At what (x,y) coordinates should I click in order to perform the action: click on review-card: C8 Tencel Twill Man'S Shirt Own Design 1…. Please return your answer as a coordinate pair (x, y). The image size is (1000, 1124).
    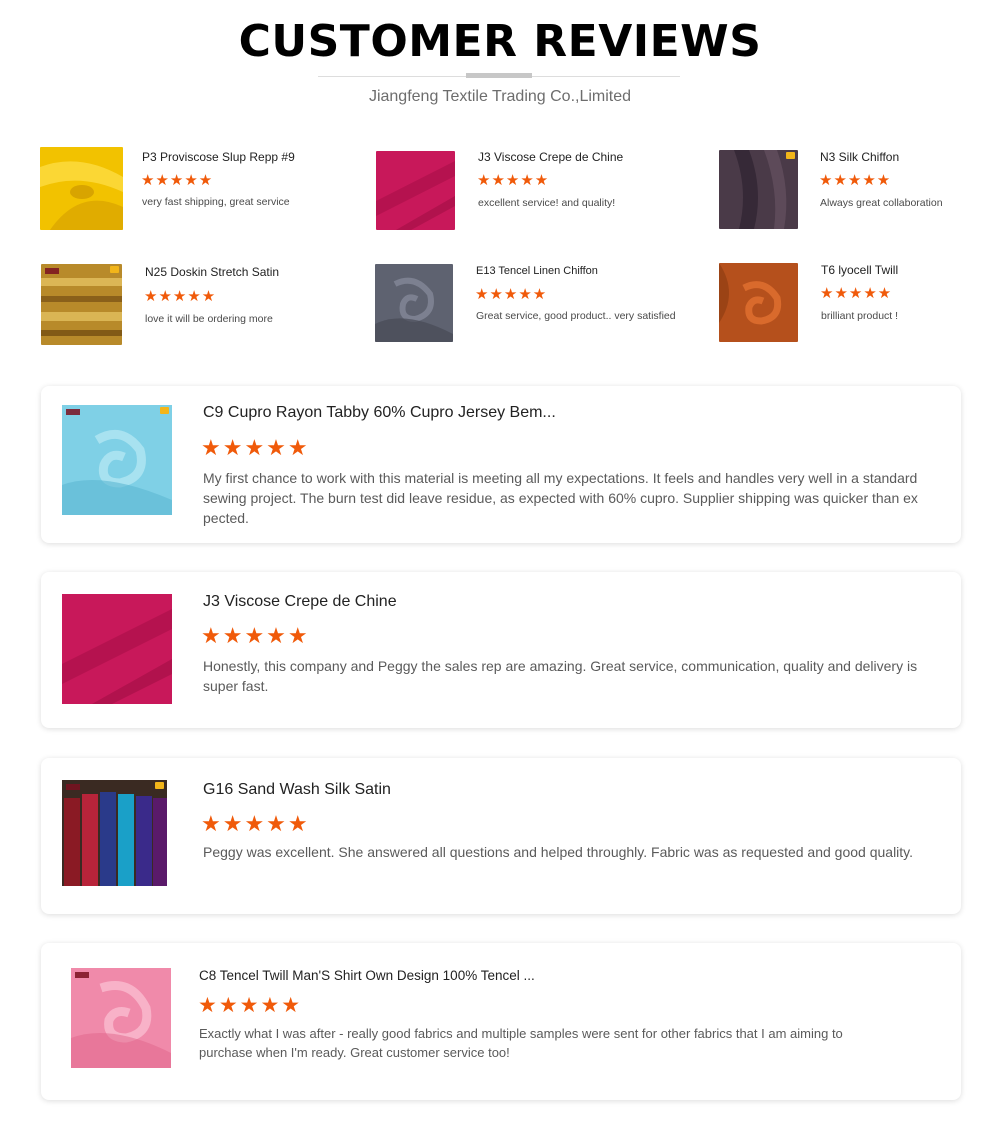
    Looking at the image, I should click on (501, 1021).